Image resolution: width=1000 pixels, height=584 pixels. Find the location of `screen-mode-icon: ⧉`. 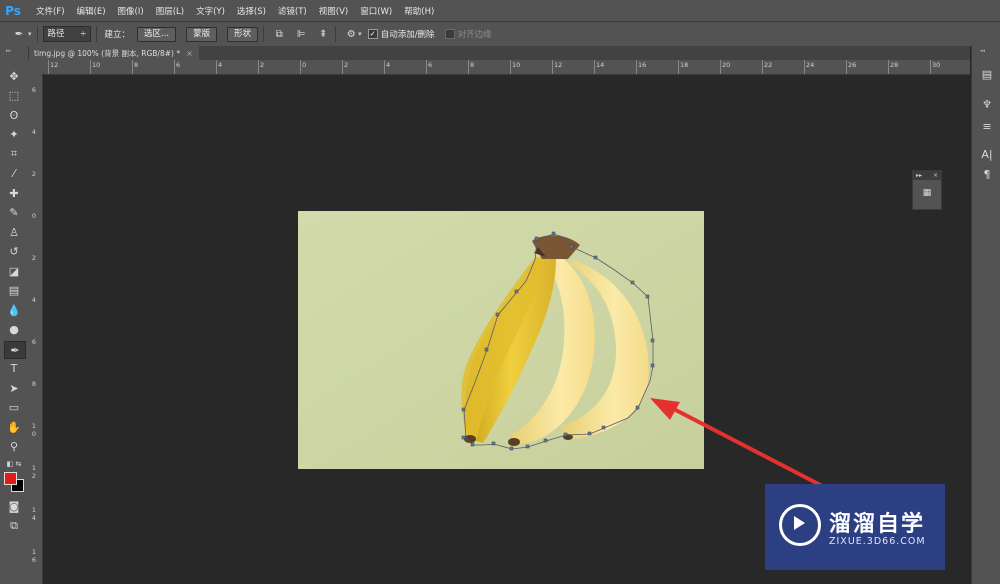

screen-mode-icon: ⧉ is located at coordinates (14, 526).